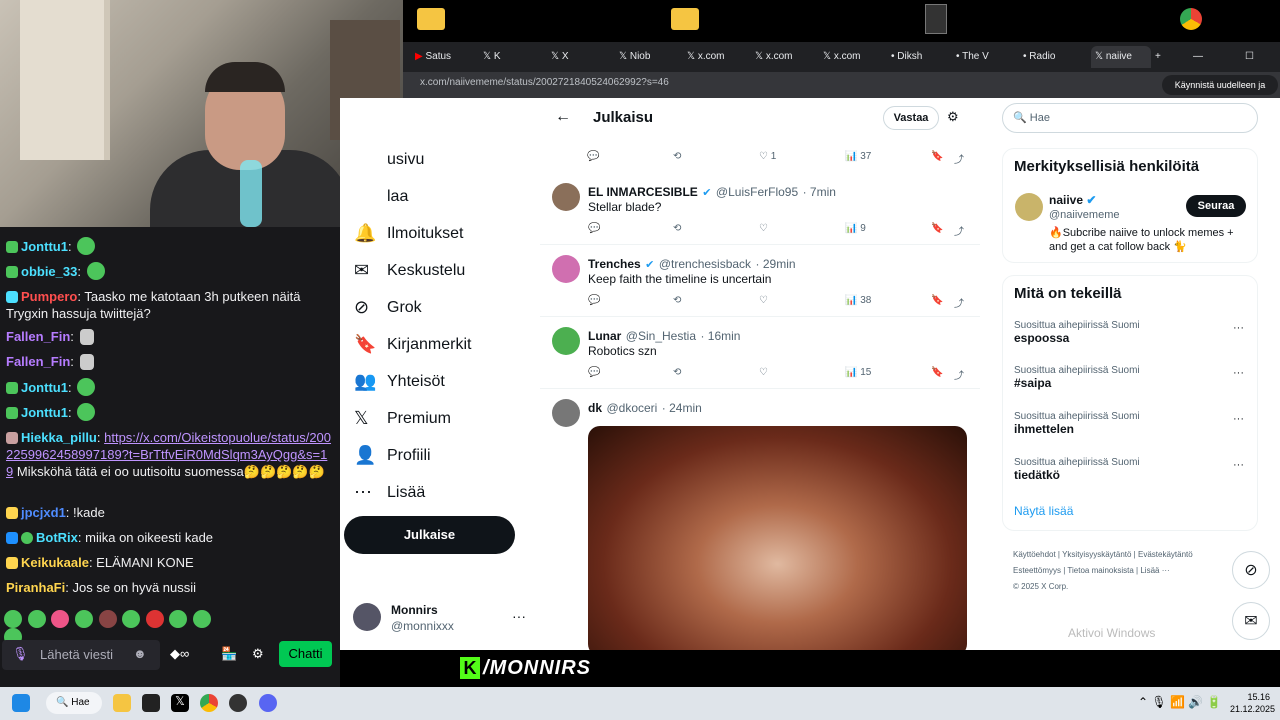 The height and width of the screenshot is (720, 1280). I want to click on post-author: dk, so click(595, 408).